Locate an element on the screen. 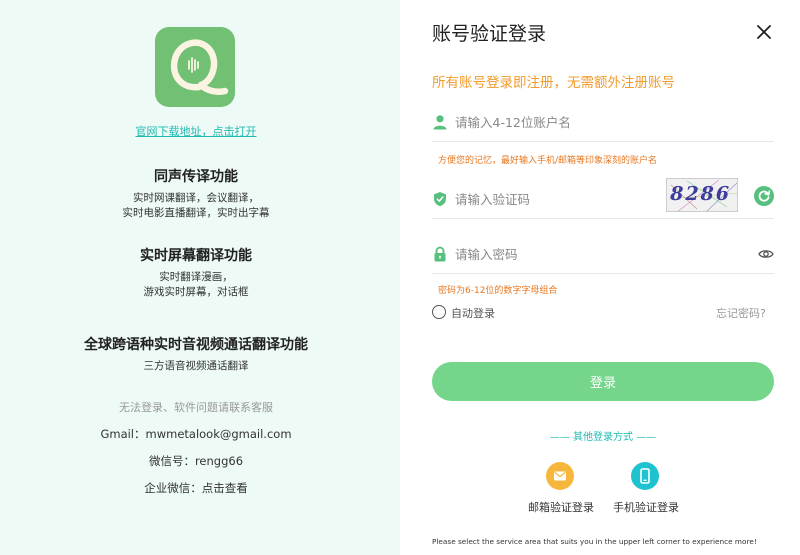 The image size is (800, 555). feature-desc-line: 实时网课翻译，会议翻译， is located at coordinates (196, 198).